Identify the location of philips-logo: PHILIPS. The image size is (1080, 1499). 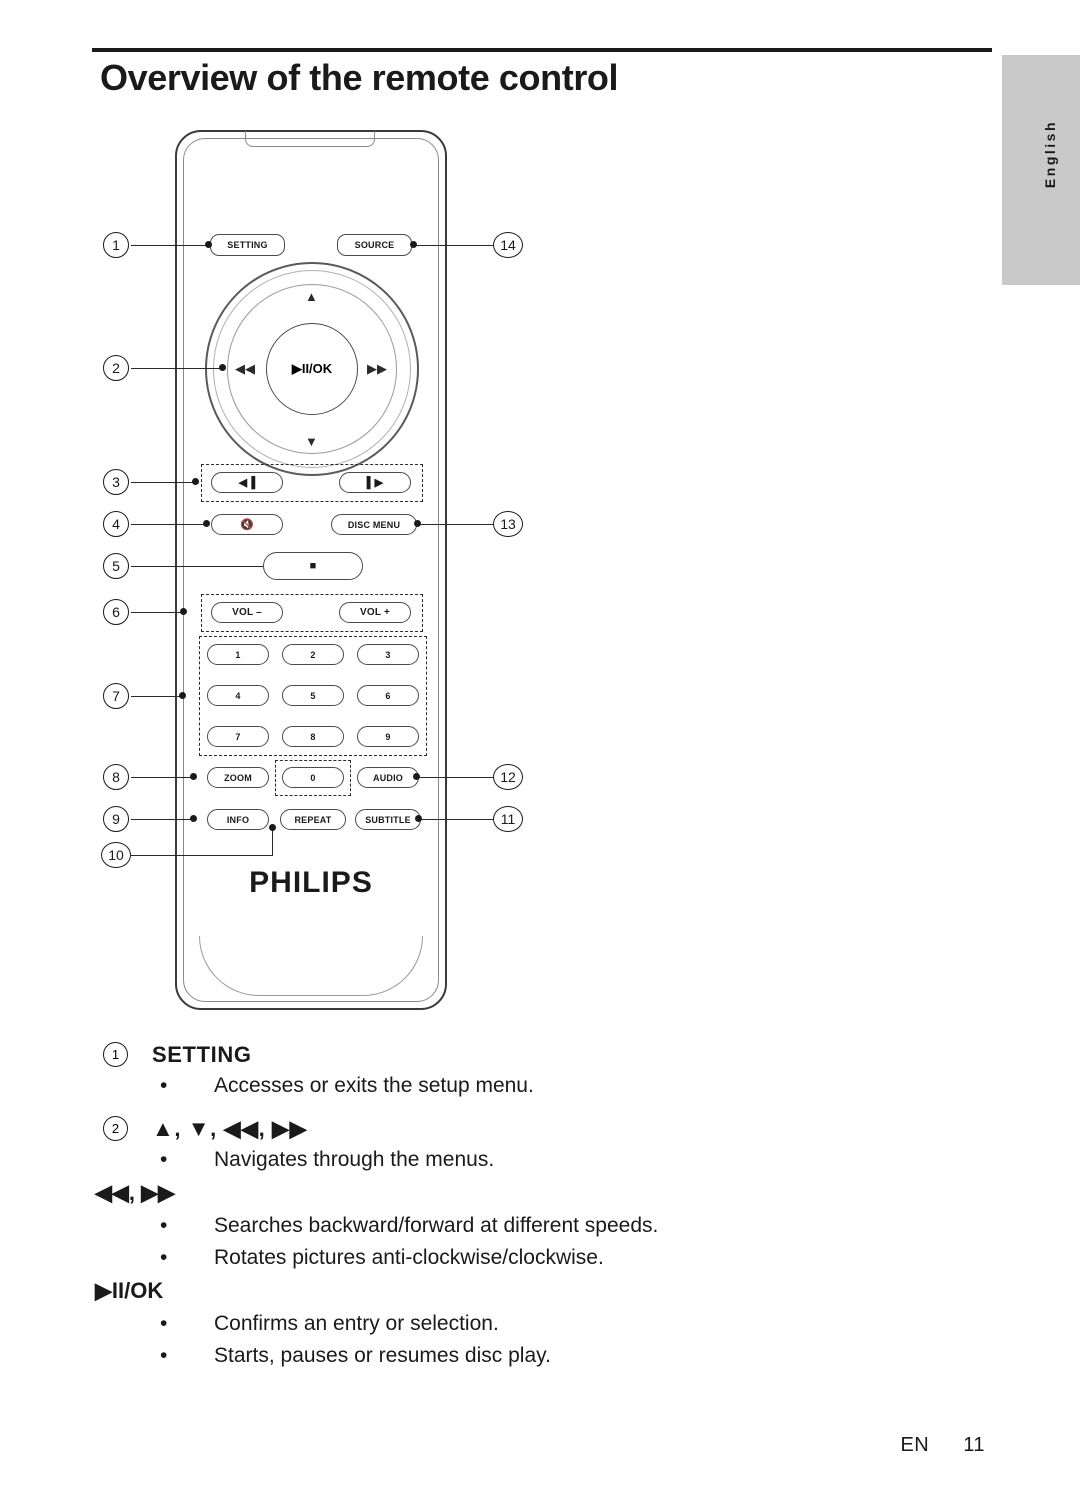
(311, 882).